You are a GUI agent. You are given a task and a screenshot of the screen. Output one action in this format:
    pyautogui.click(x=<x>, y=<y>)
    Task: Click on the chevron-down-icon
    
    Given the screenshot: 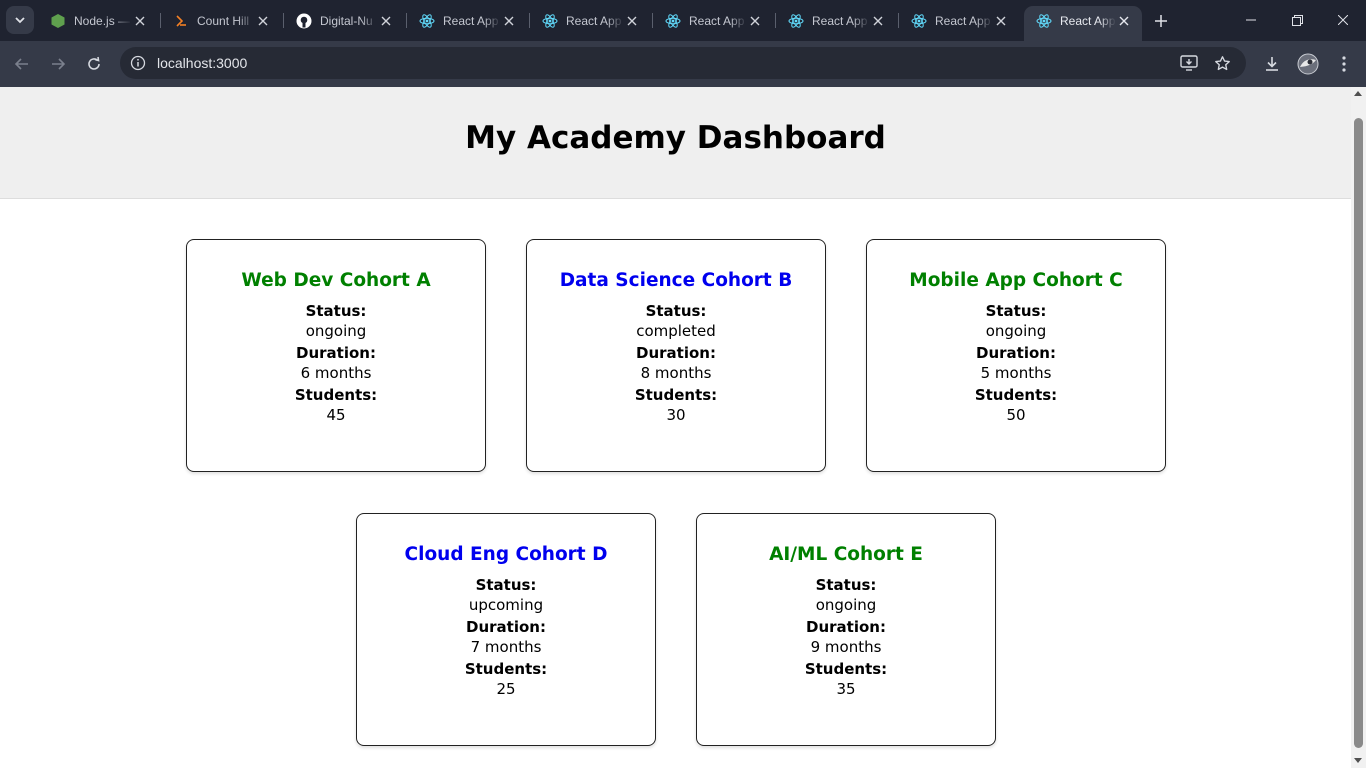 What is the action you would take?
    pyautogui.click(x=20, y=20)
    